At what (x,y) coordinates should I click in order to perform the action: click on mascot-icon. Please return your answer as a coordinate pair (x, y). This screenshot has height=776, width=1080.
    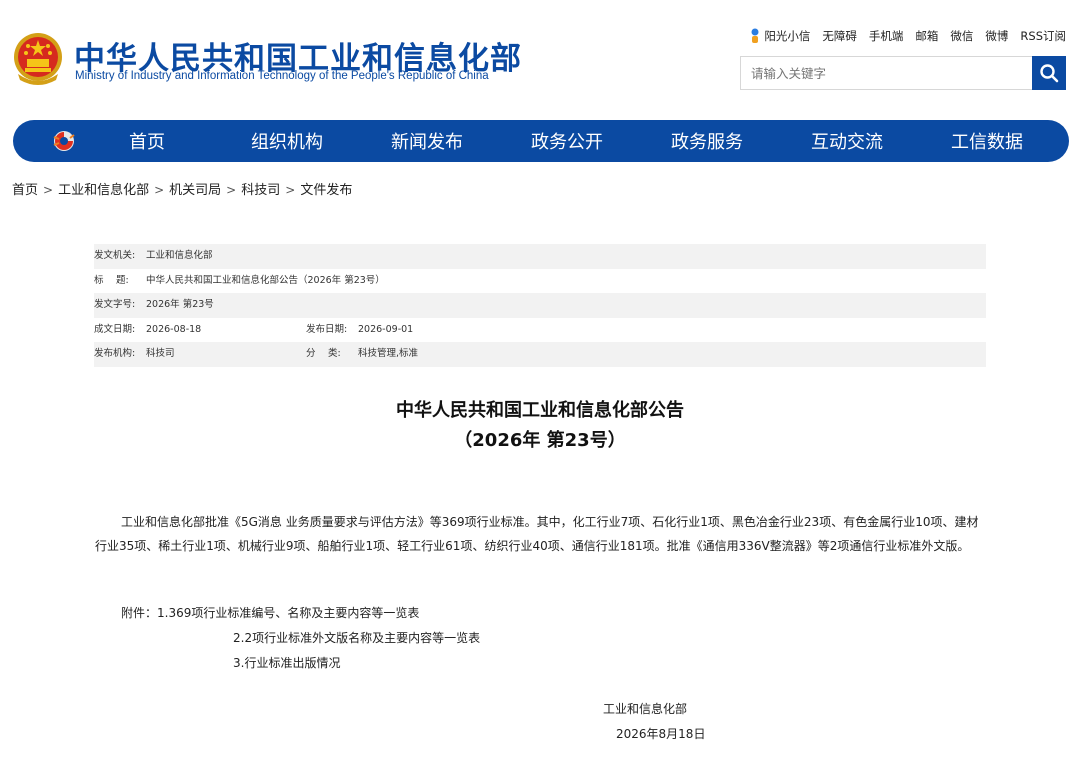
    Looking at the image, I should click on (755, 35).